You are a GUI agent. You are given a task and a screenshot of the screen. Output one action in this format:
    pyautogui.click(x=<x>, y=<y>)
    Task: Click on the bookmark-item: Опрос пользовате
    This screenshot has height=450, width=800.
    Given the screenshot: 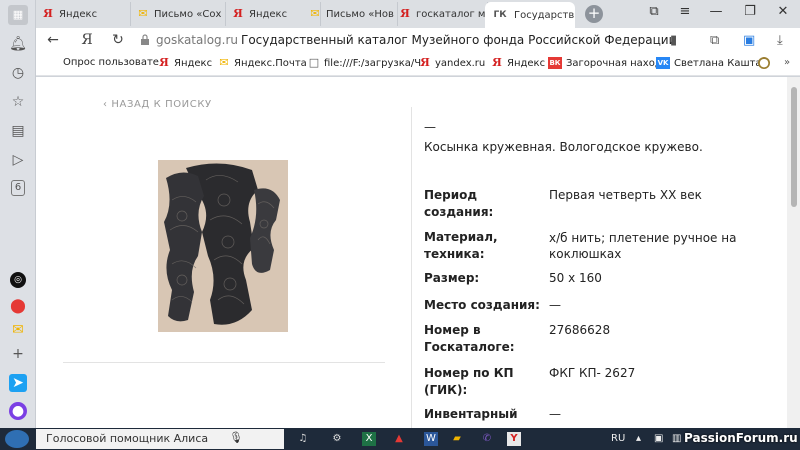 What is the action you would take?
    pyautogui.click(x=111, y=62)
    